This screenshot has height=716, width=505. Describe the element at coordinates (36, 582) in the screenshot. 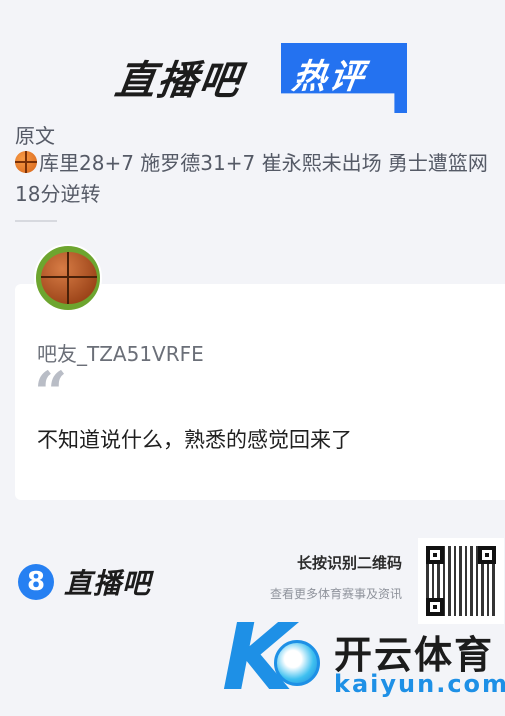

I see `footer-logo-icon: 8` at that location.